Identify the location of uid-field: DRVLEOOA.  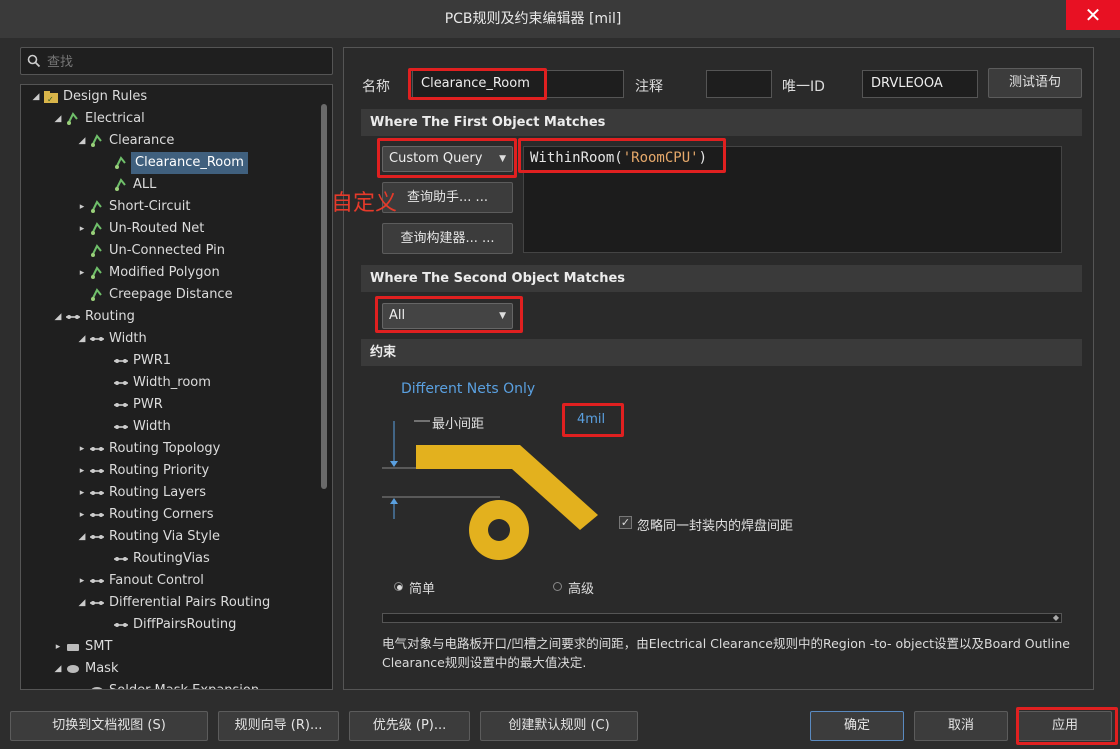
(920, 84).